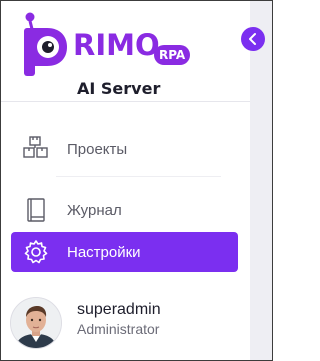  What do you see at coordinates (36, 149) in the screenshot?
I see `projects-icon` at bounding box center [36, 149].